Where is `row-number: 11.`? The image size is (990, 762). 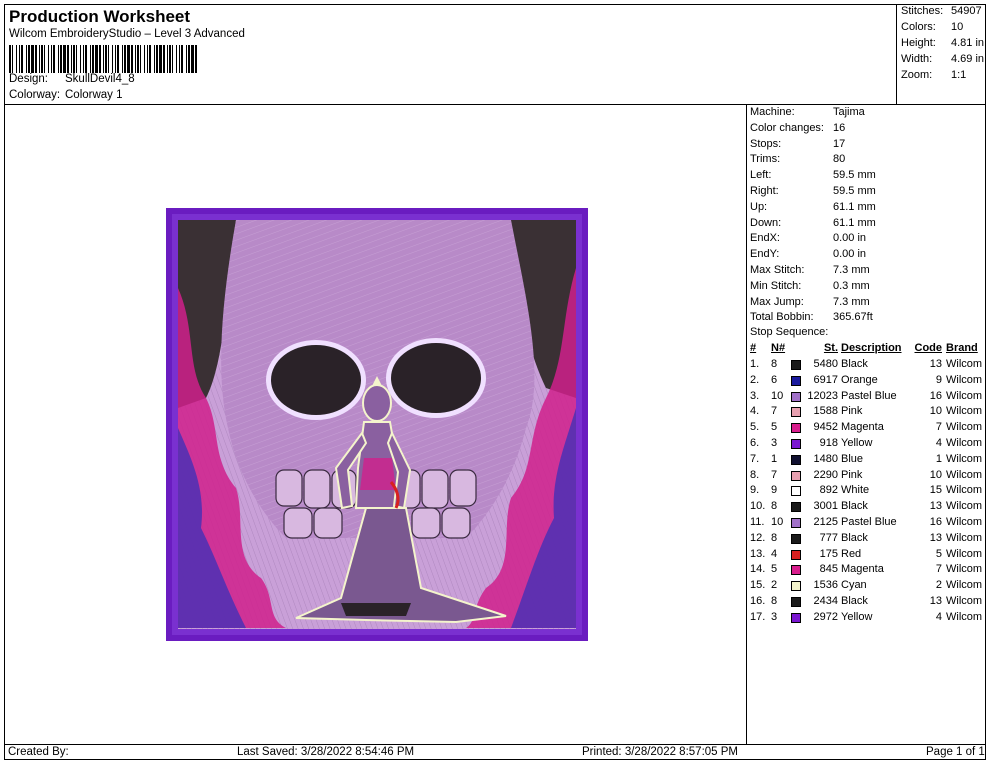 row-number: 11. is located at coordinates (757, 522).